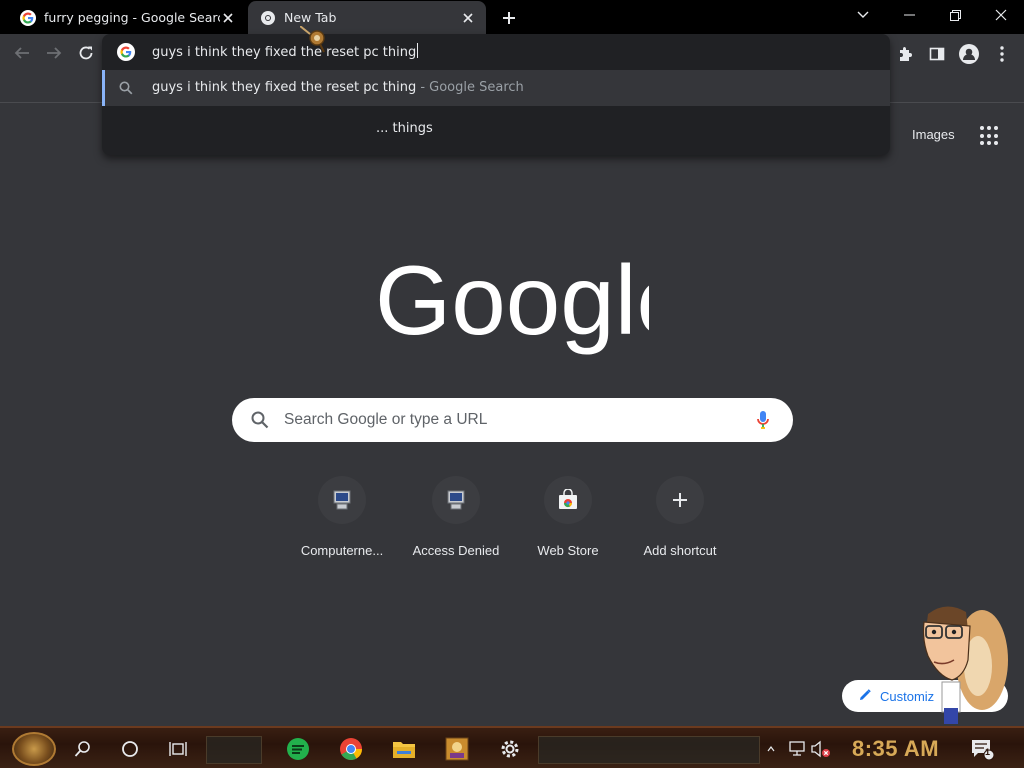 This screenshot has width=1024, height=768. I want to click on pencil-icon, so click(865, 696).